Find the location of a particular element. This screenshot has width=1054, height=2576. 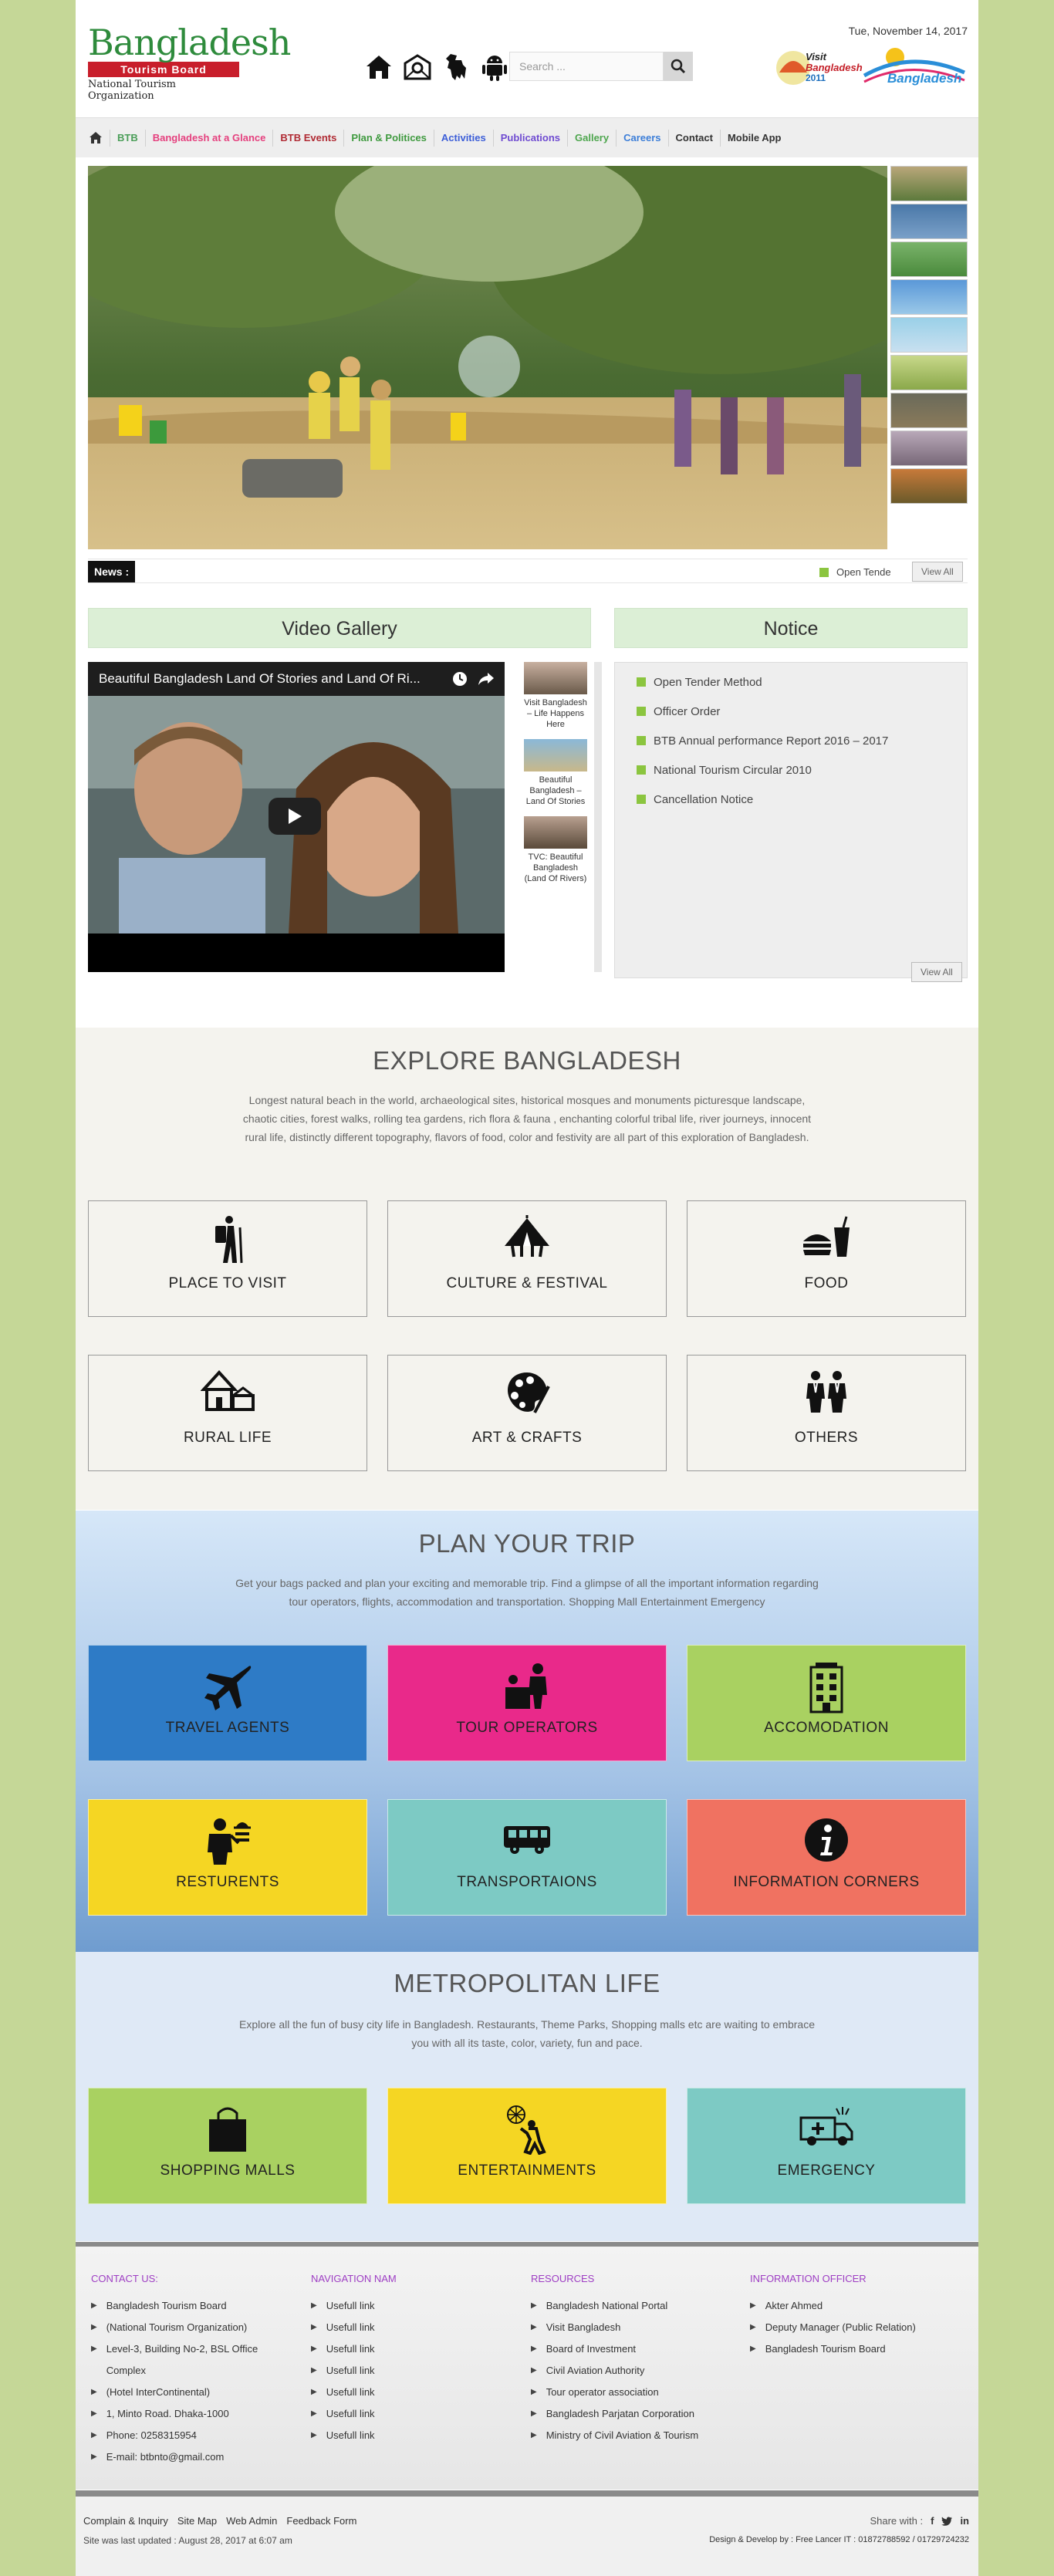

notice-item: Cancellation Notice is located at coordinates (791, 799).